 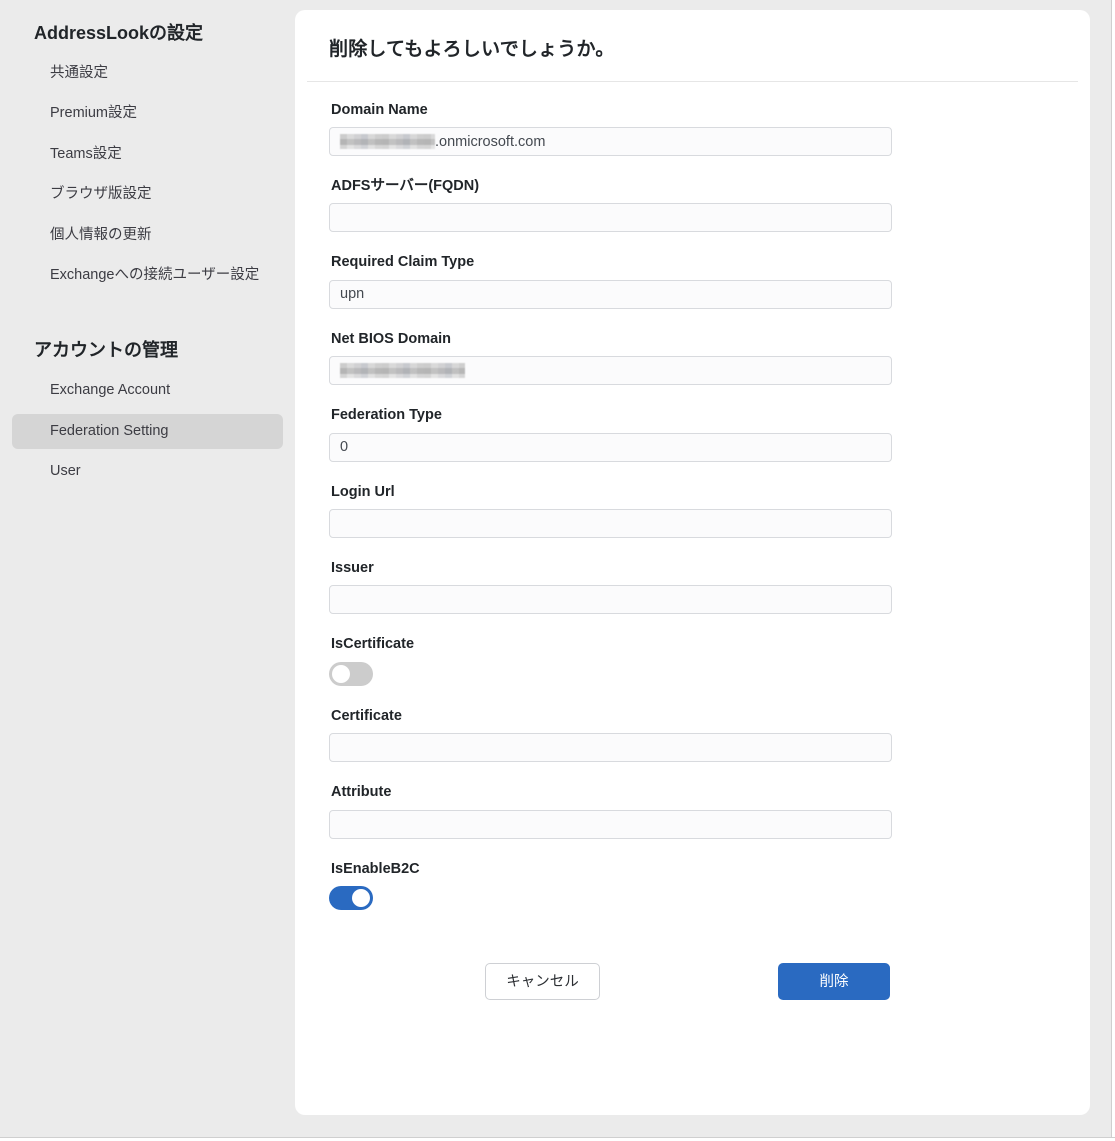 I want to click on field-login-url: Login Url, so click(x=692, y=511).